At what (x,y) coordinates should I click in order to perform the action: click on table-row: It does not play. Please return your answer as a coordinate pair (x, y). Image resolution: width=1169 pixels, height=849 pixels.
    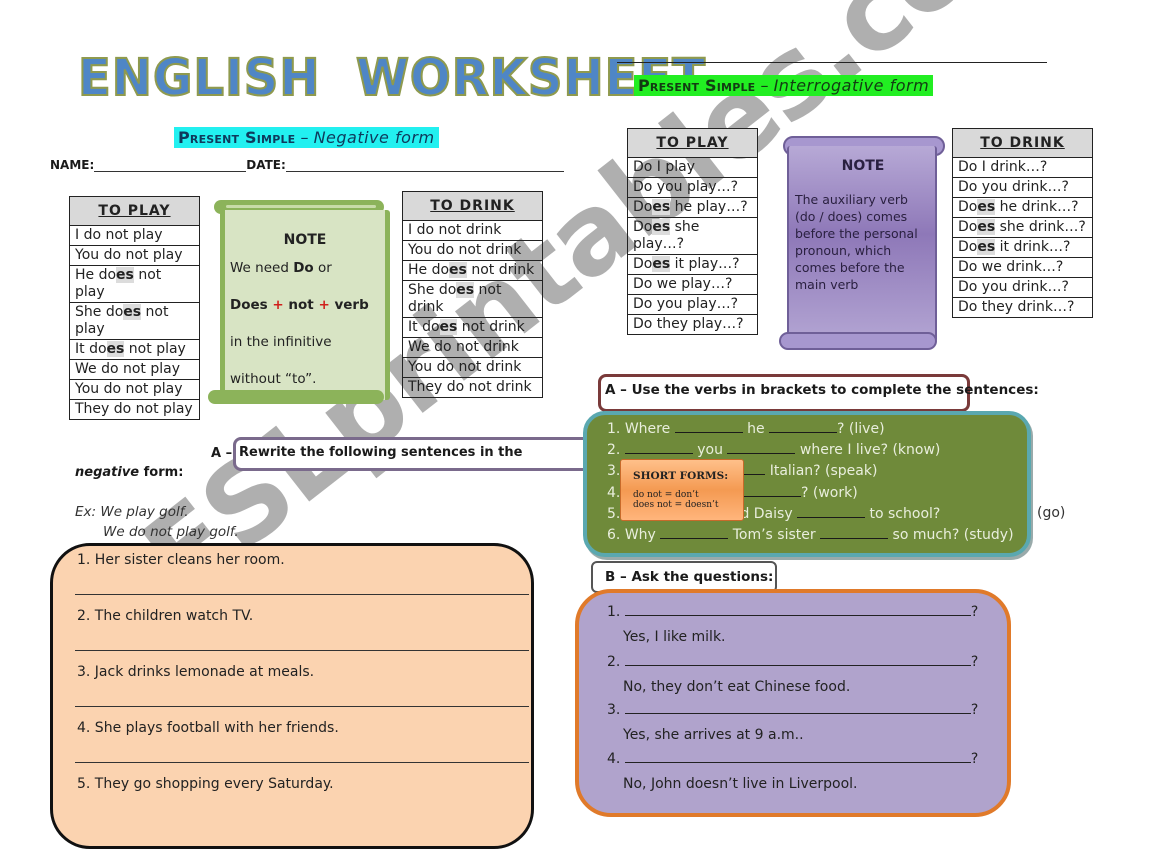
    Looking at the image, I should click on (134, 349).